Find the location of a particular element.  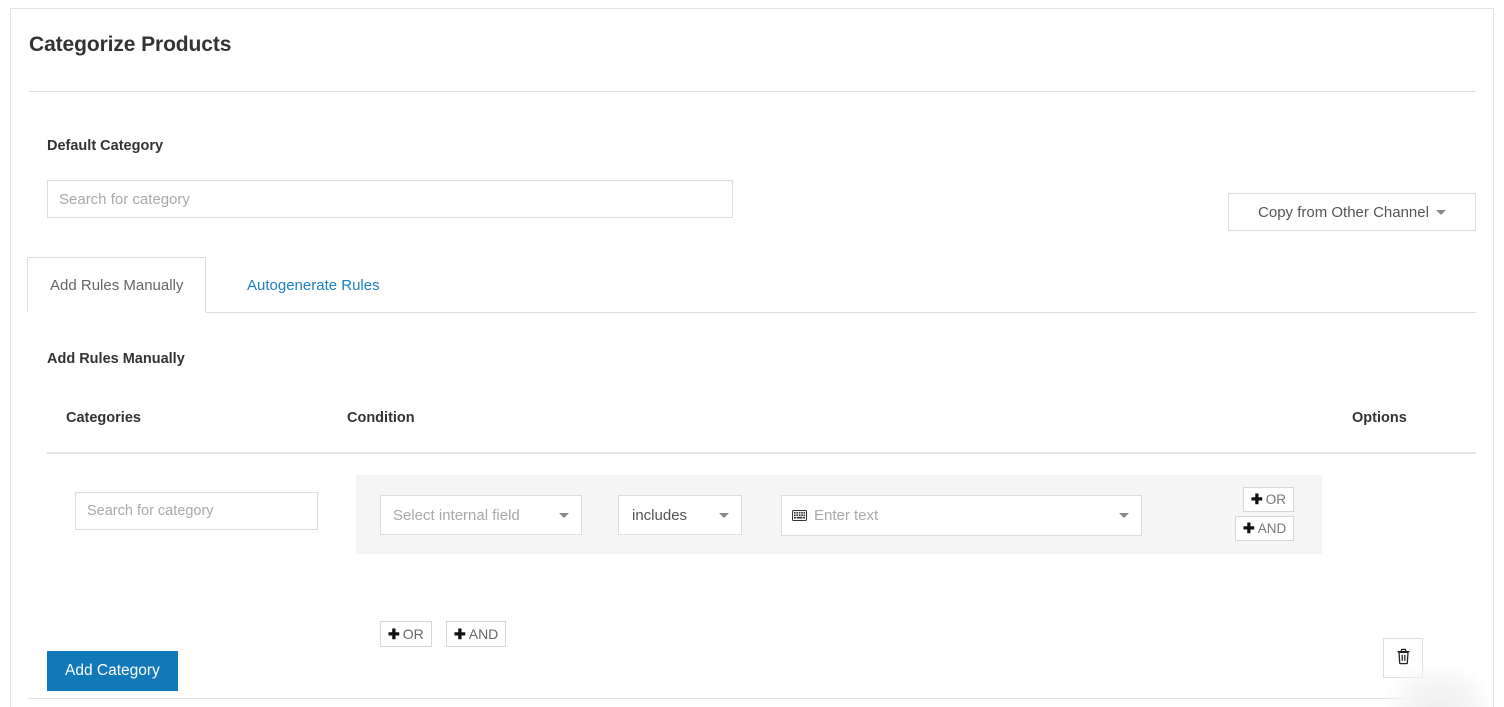

row-category-search-input is located at coordinates (196, 511).